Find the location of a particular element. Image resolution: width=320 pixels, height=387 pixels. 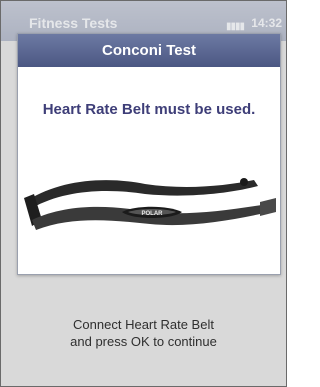

dialog-title: Conconi Test is located at coordinates (149, 50).